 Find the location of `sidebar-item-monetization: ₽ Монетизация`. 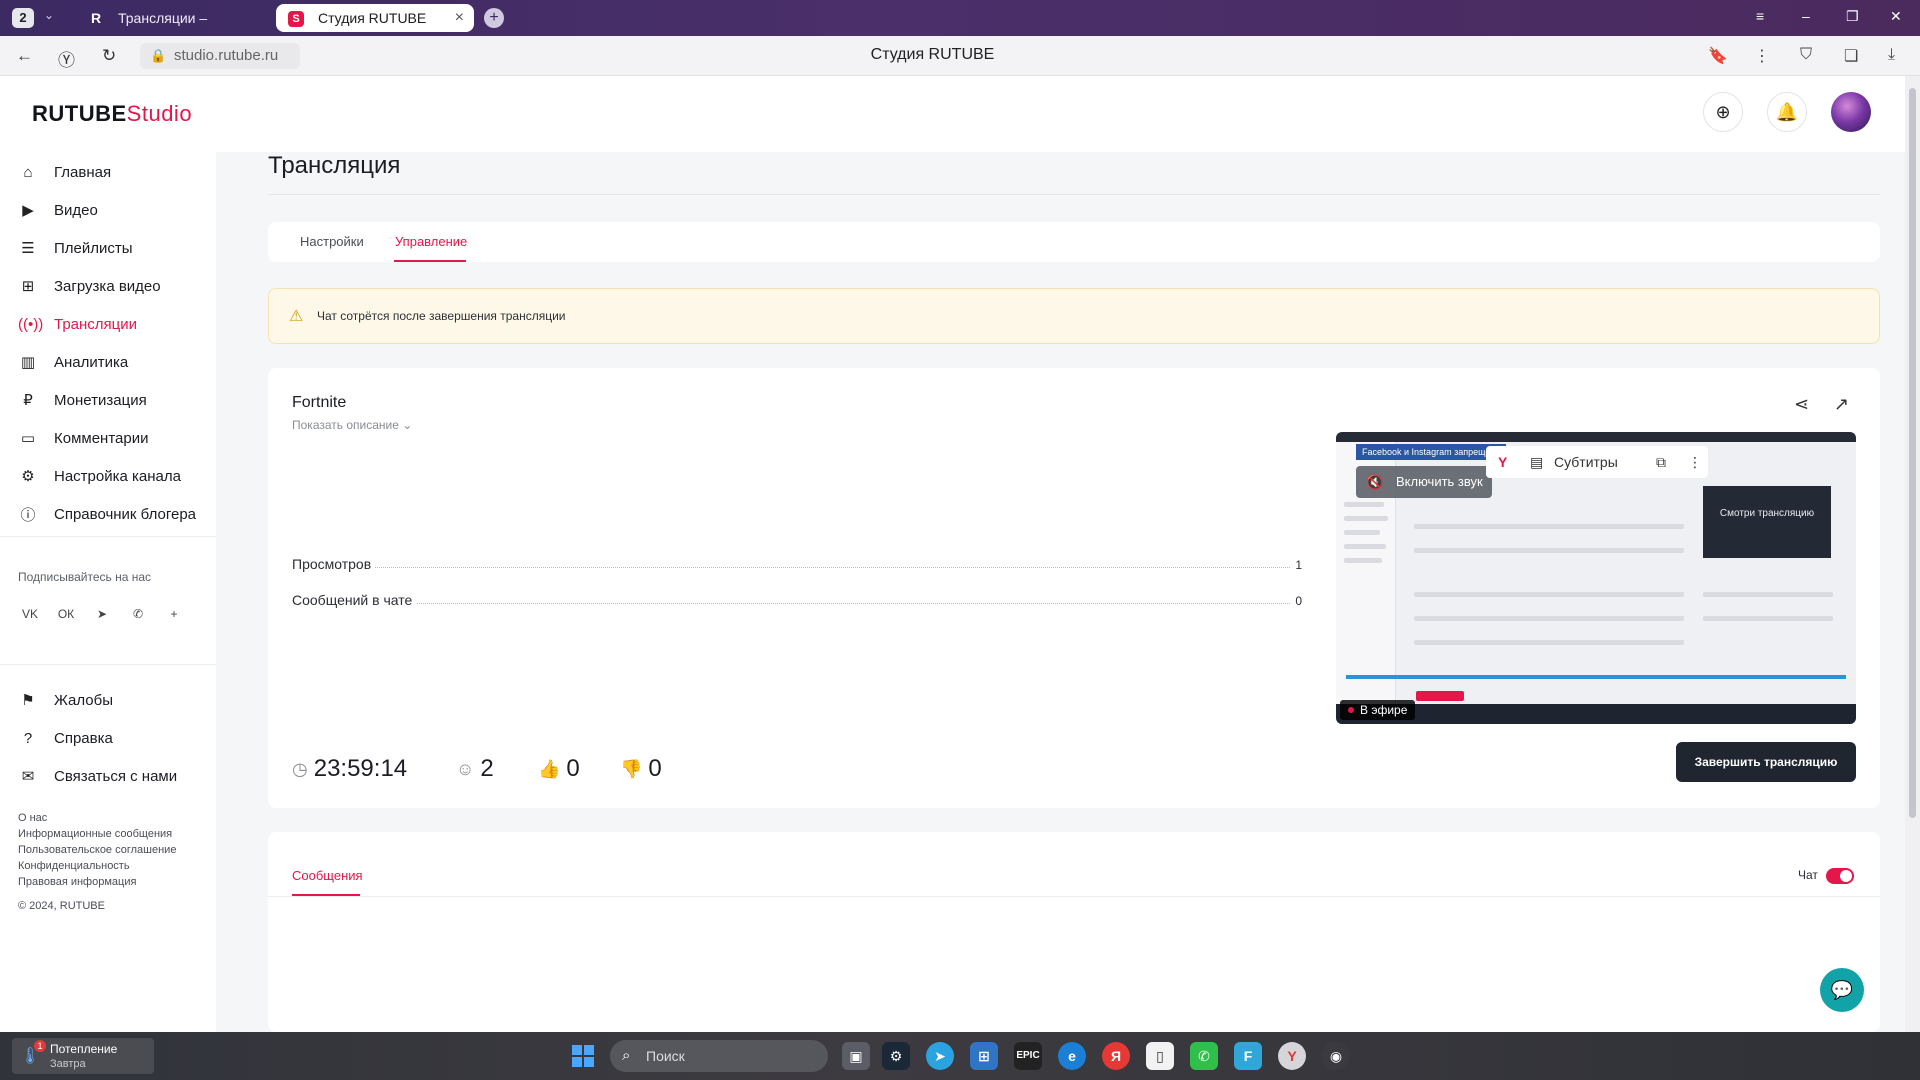

sidebar-item-monetization: ₽ Монетизация is located at coordinates (82, 400).